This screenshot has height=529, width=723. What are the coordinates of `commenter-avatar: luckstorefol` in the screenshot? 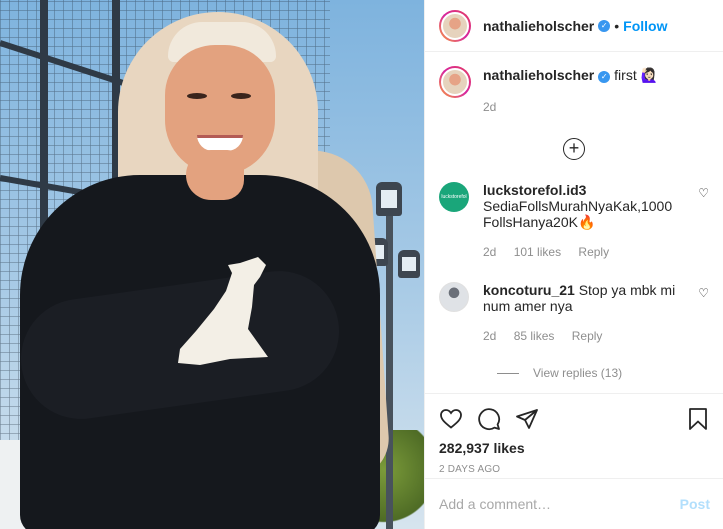 It's located at (454, 197).